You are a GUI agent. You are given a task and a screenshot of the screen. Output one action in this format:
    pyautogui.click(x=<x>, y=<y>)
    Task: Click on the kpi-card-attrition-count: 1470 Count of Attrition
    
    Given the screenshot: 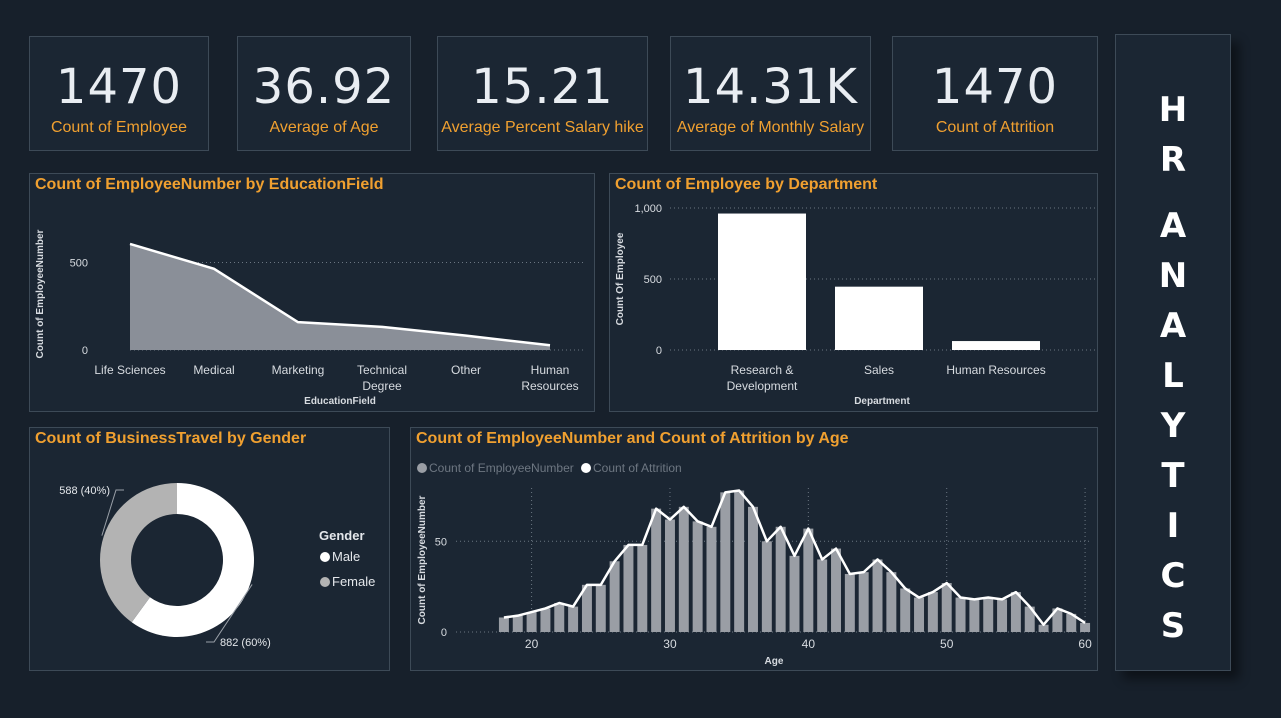 What is the action you would take?
    pyautogui.click(x=995, y=93)
    